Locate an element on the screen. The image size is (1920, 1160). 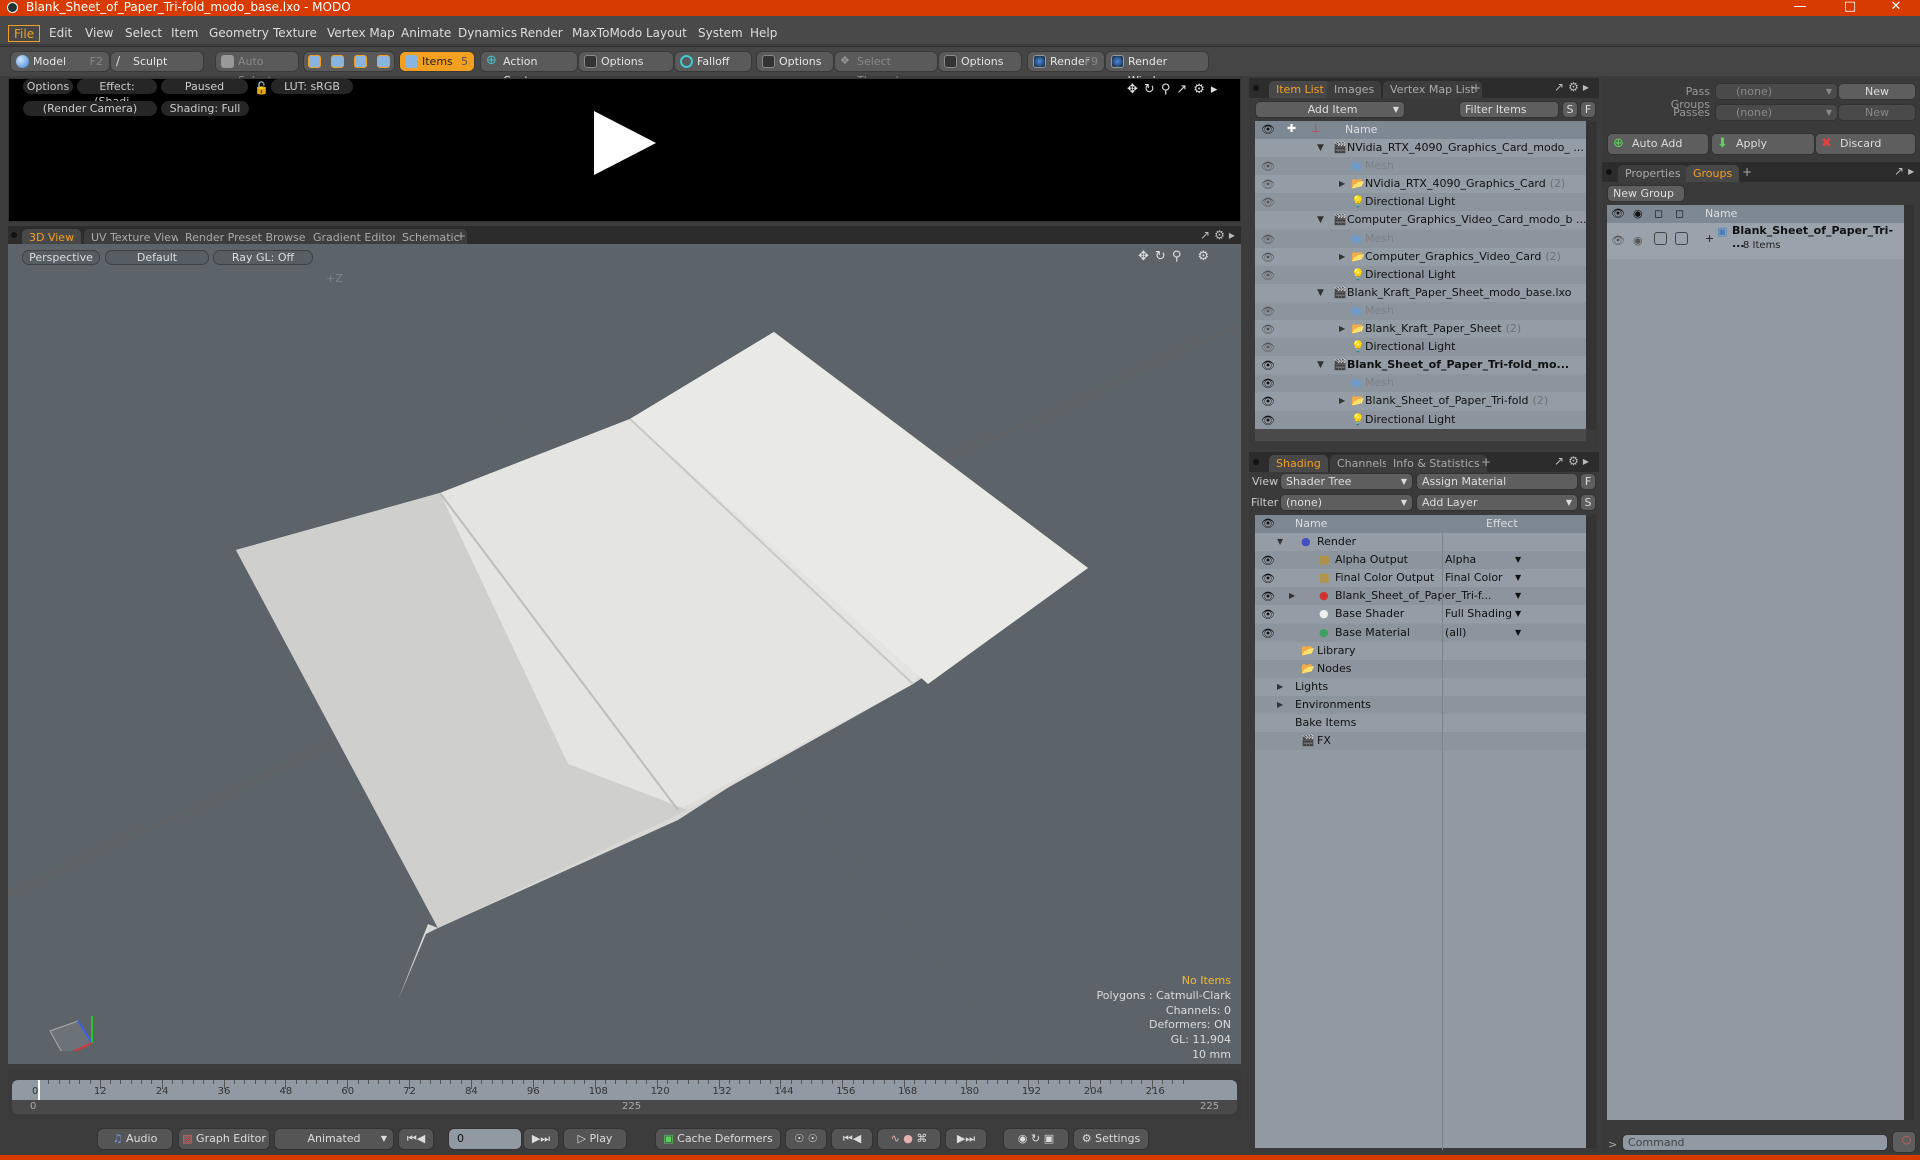
last-key-icon: ⏭ is located at coordinates (970, 1138).